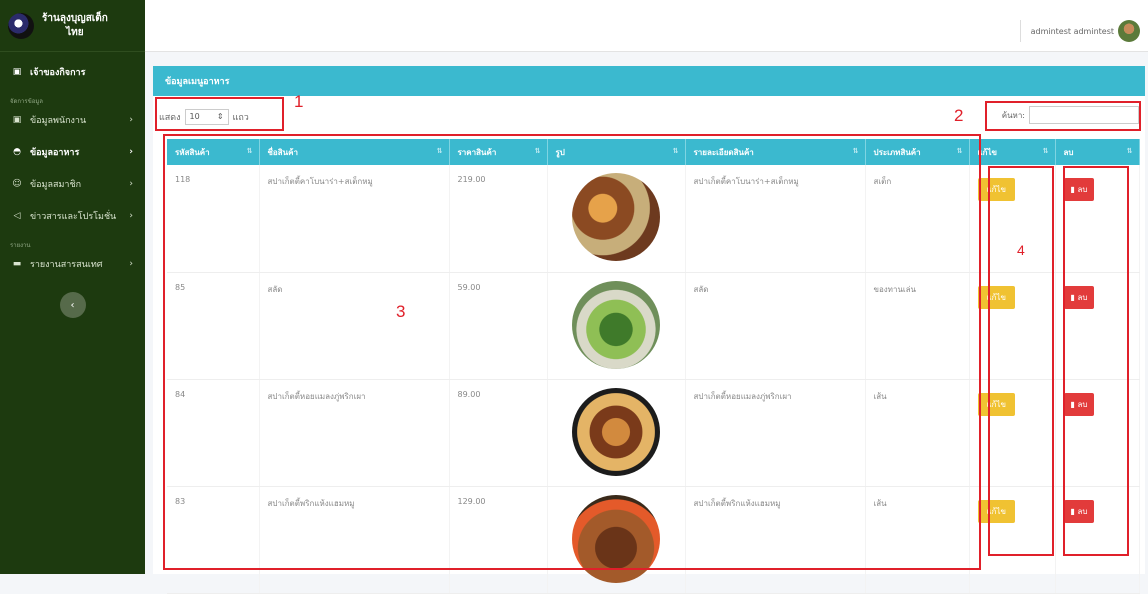 This screenshot has width=1148, height=594. What do you see at coordinates (17, 152) in the screenshot?
I see `food-icon: ◓` at bounding box center [17, 152].